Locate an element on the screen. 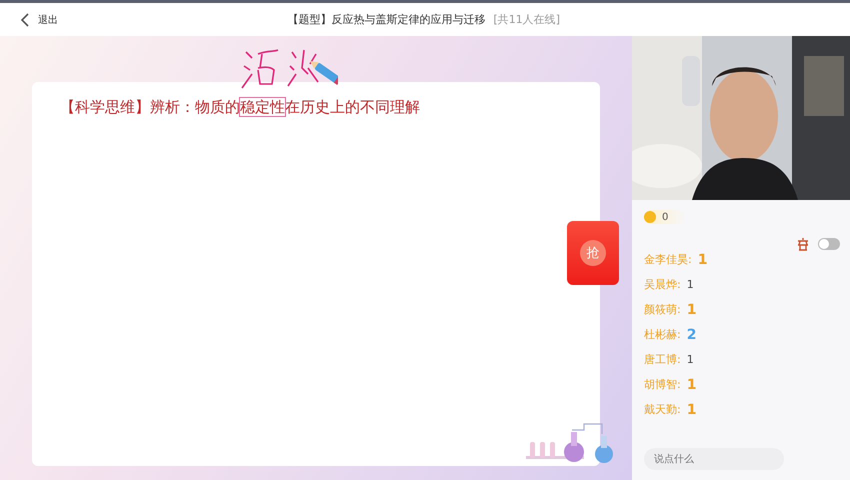 The width and height of the screenshot is (850, 480). coin-icon is located at coordinates (650, 217).